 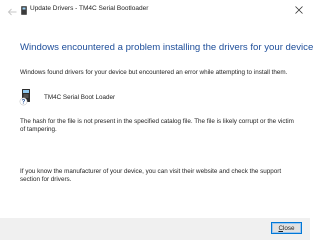 I want to click on window-title: Update Drivers - TM4C Serial Bootloader, so click(x=89, y=8).